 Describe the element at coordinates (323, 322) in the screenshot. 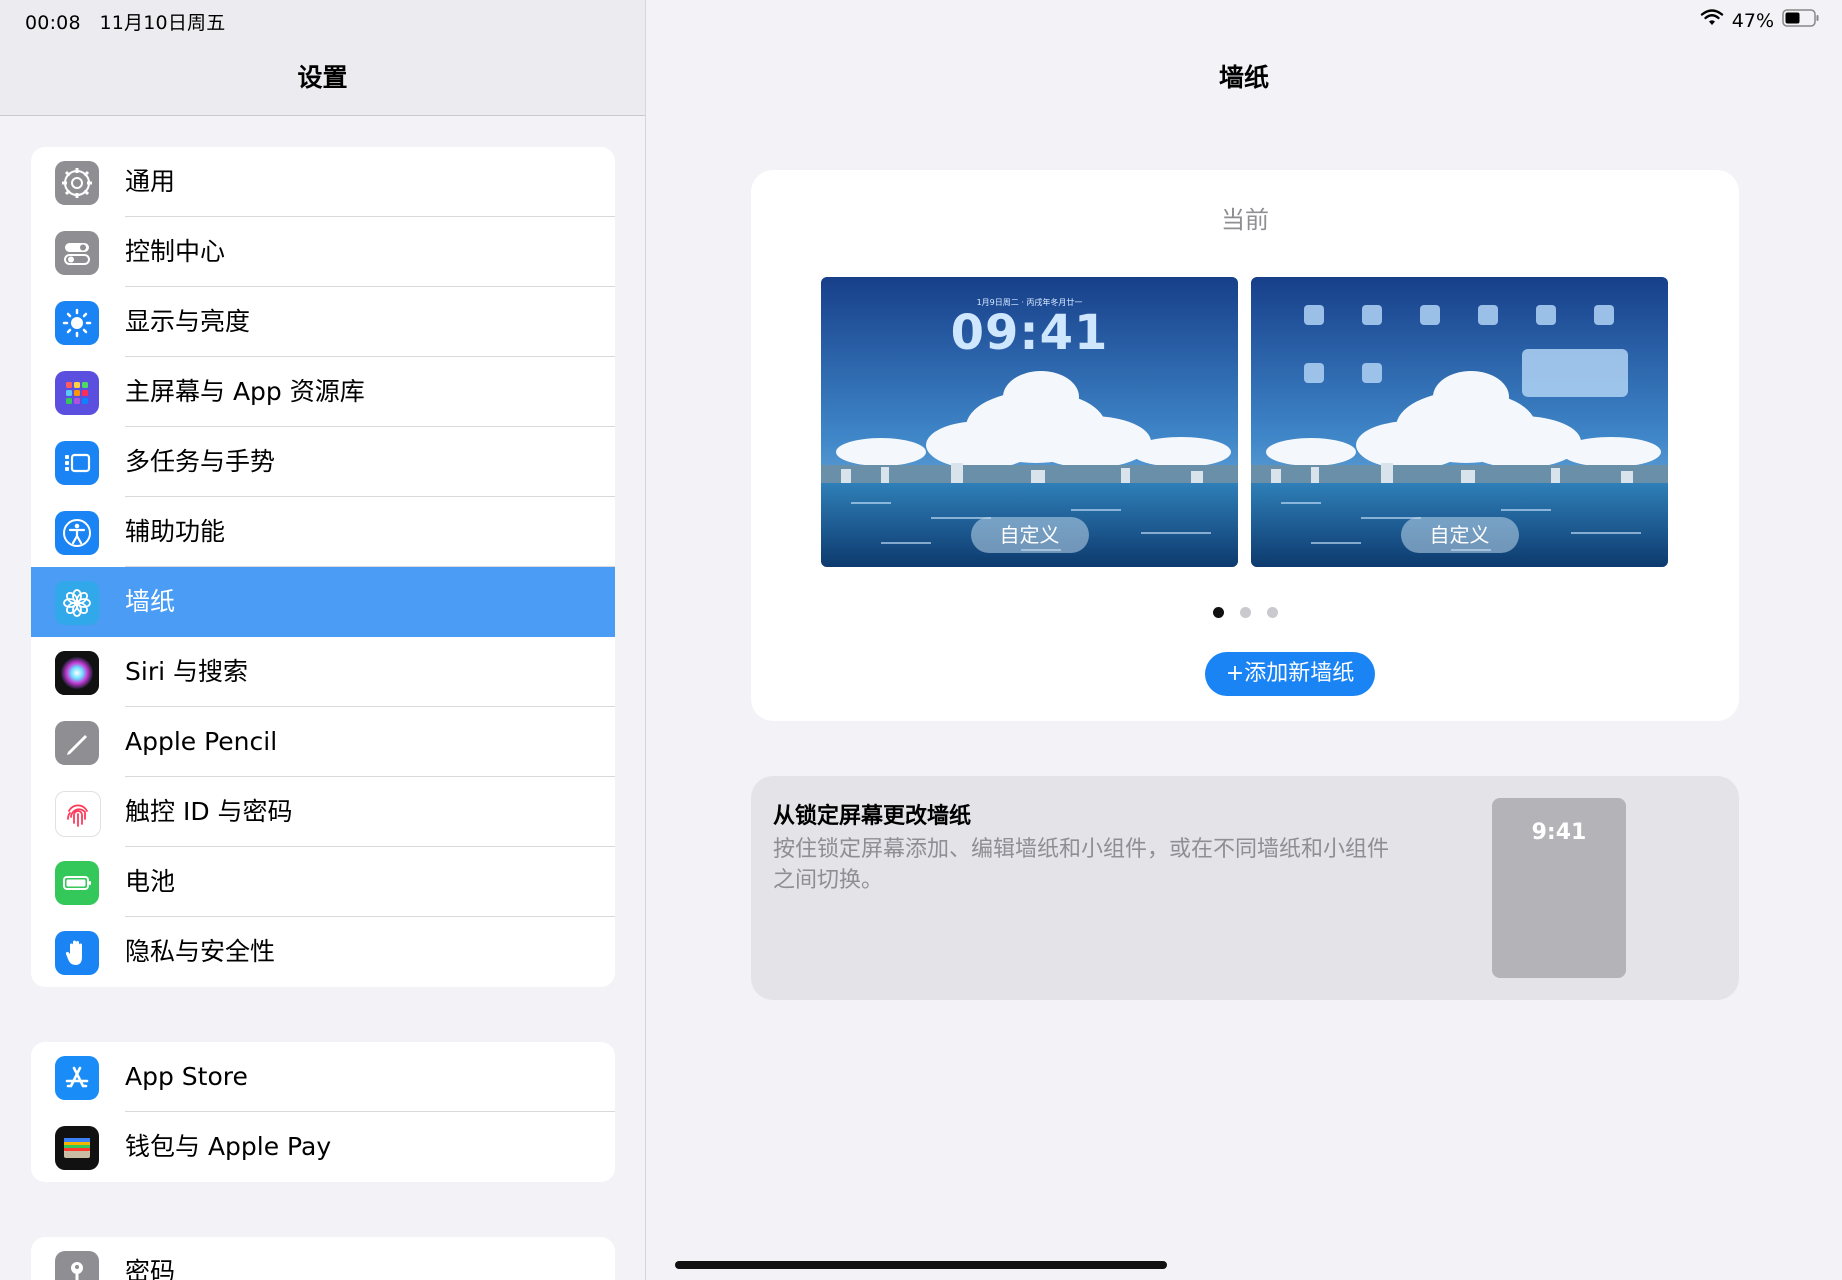

I see `sidebar-item-display: 显示与亮度` at that location.